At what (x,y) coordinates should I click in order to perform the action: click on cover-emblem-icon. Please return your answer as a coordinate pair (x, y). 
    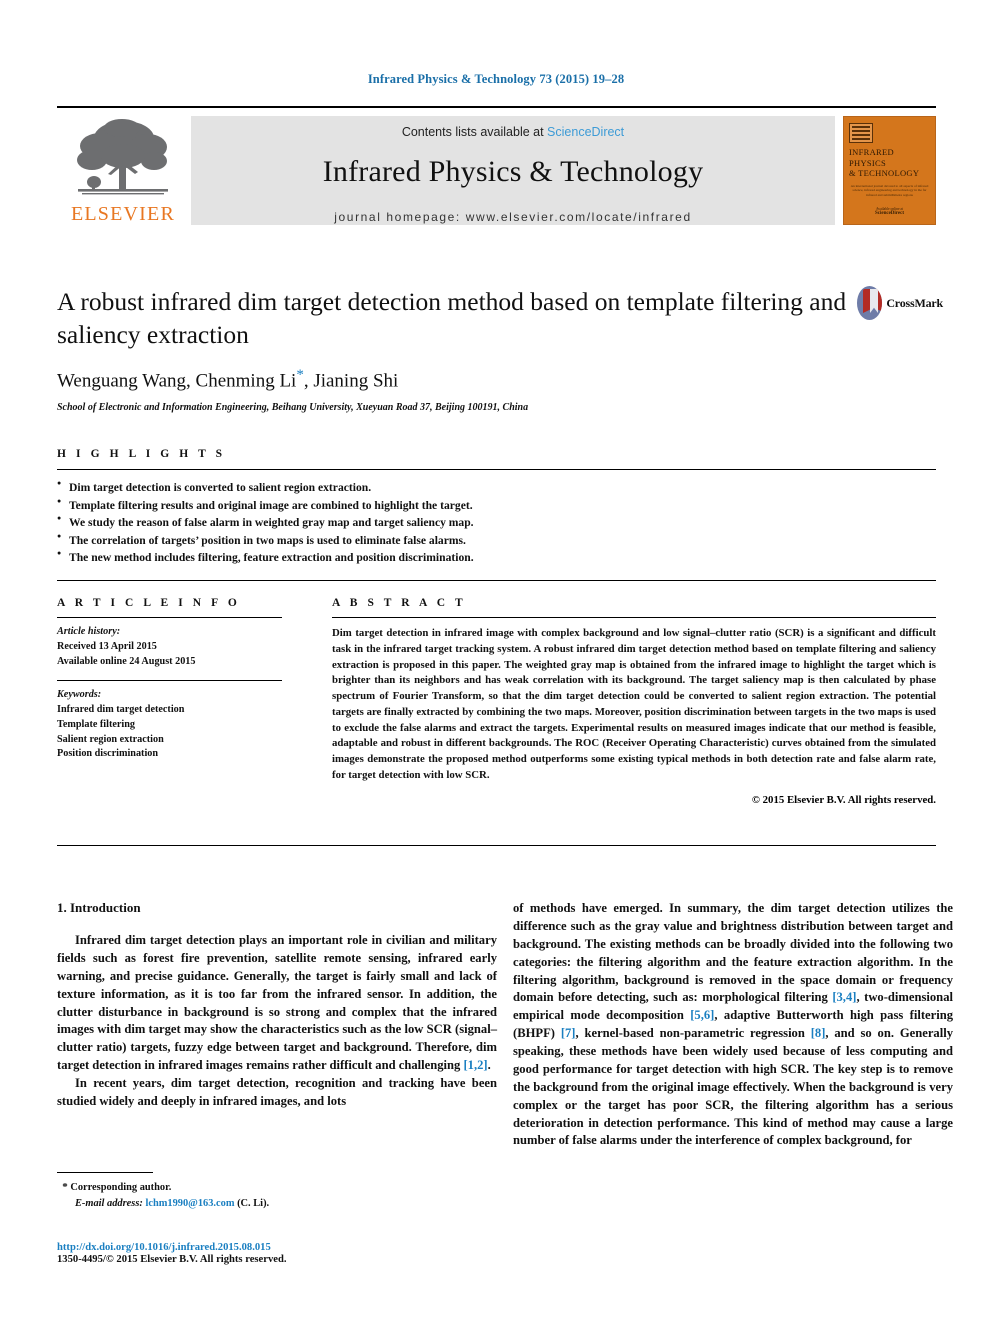
    Looking at the image, I should click on (861, 133).